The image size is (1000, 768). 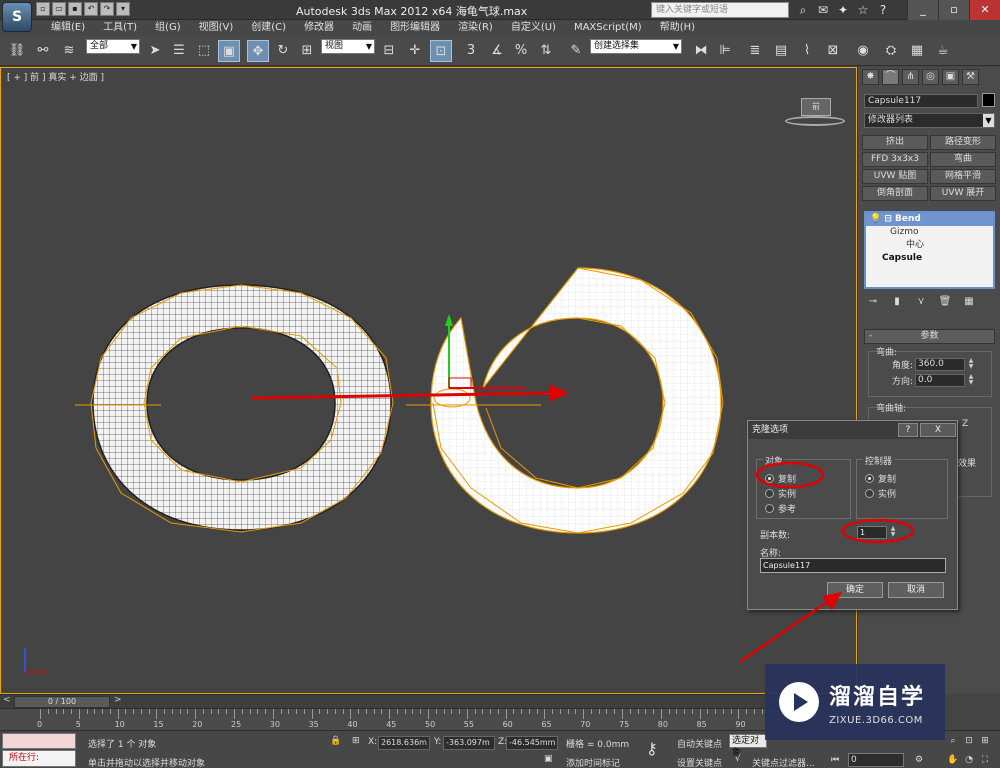 What do you see at coordinates (971, 364) in the screenshot?
I see `angle-spinner: ▲ ▼` at bounding box center [971, 364].